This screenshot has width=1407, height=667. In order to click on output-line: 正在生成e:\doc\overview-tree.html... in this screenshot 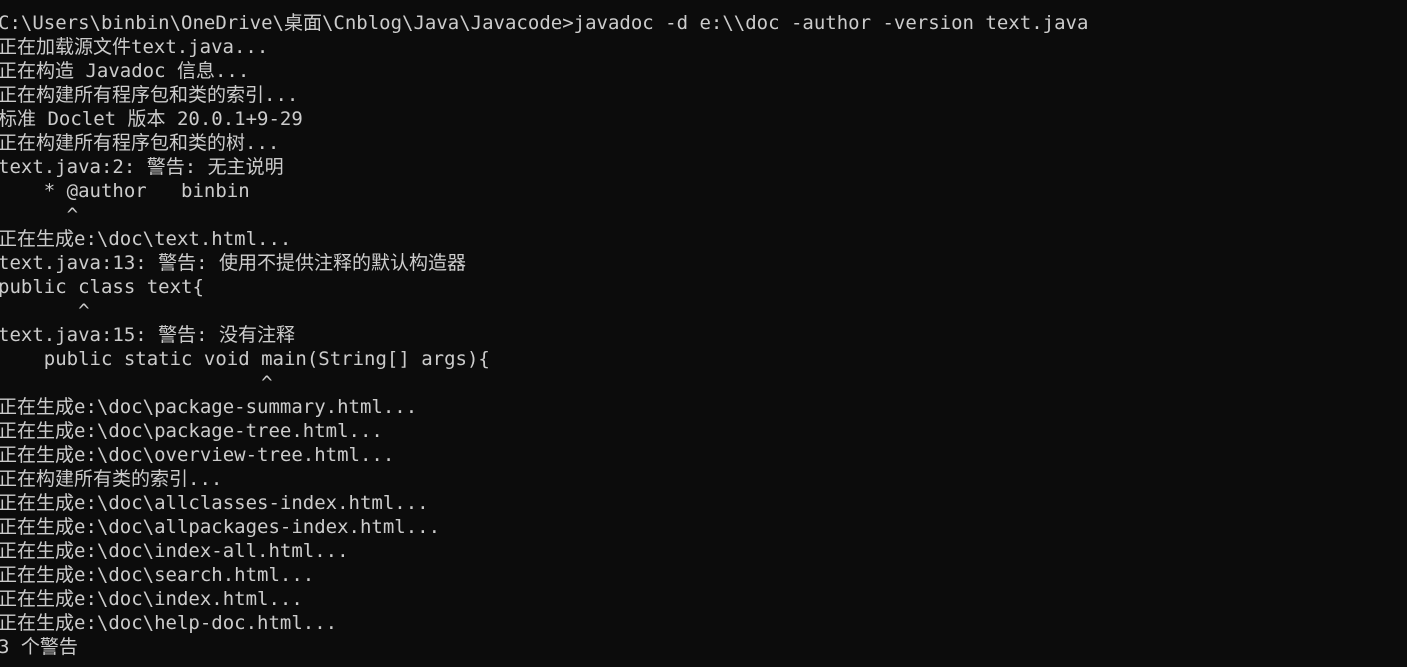, I will do `click(197, 455)`.